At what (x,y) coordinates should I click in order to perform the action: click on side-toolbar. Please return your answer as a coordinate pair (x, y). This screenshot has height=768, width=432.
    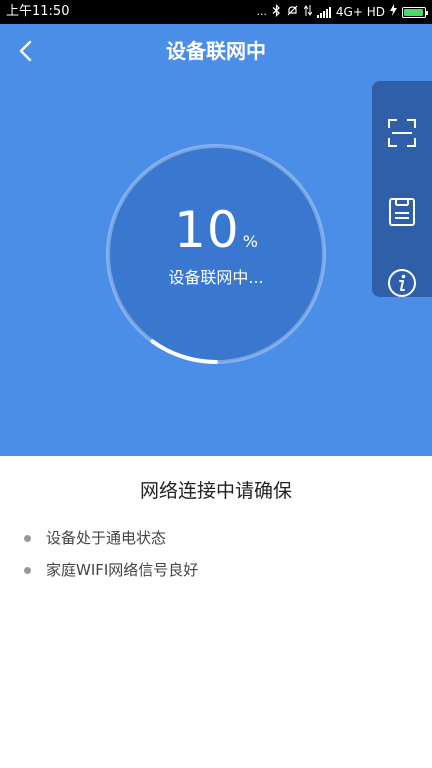
    Looking at the image, I should click on (402, 189).